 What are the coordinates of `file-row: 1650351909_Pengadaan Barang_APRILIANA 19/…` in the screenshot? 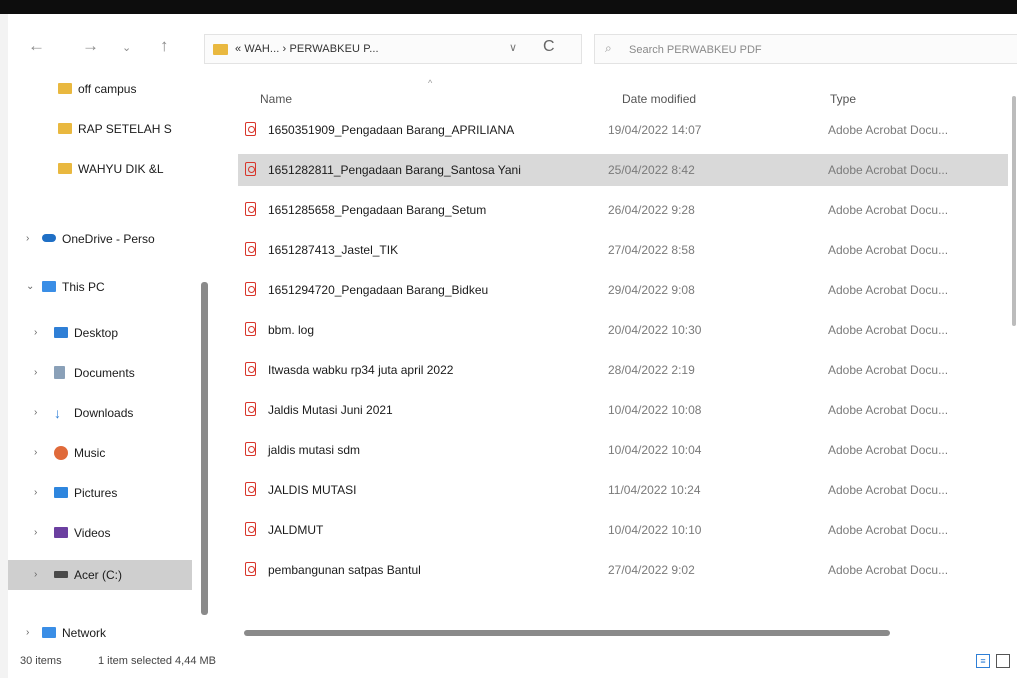 It's located at (623, 130).